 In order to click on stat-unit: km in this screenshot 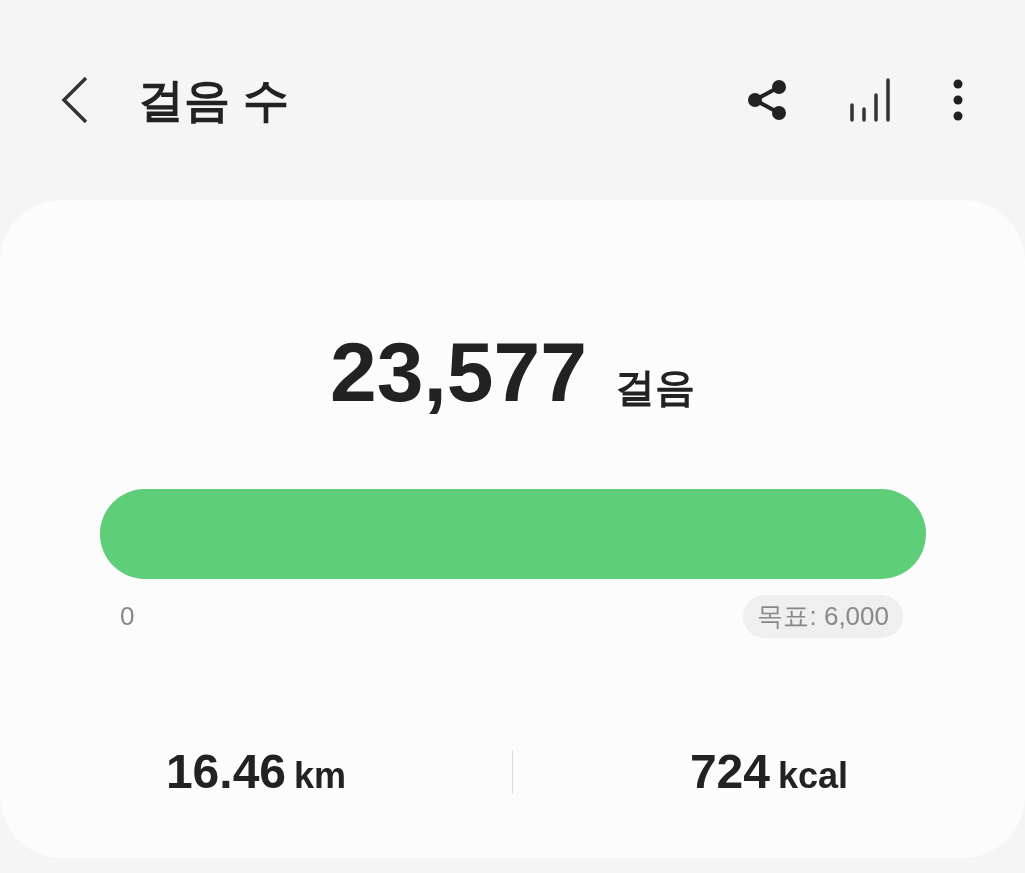, I will do `click(320, 775)`.